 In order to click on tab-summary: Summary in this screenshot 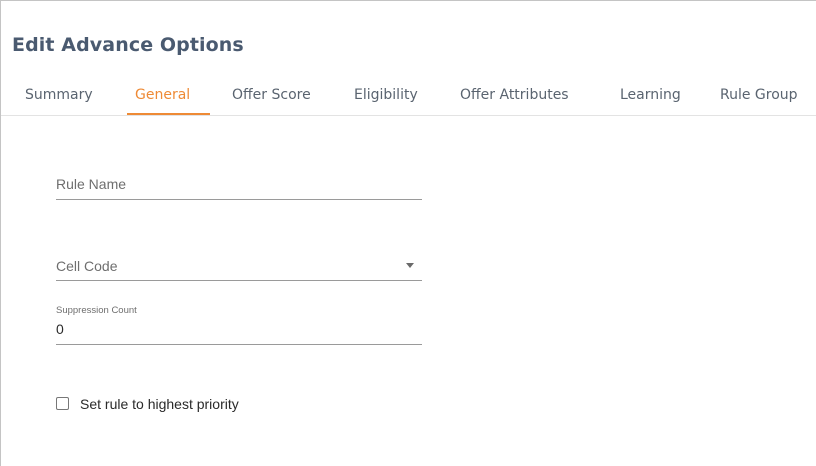, I will do `click(59, 95)`.